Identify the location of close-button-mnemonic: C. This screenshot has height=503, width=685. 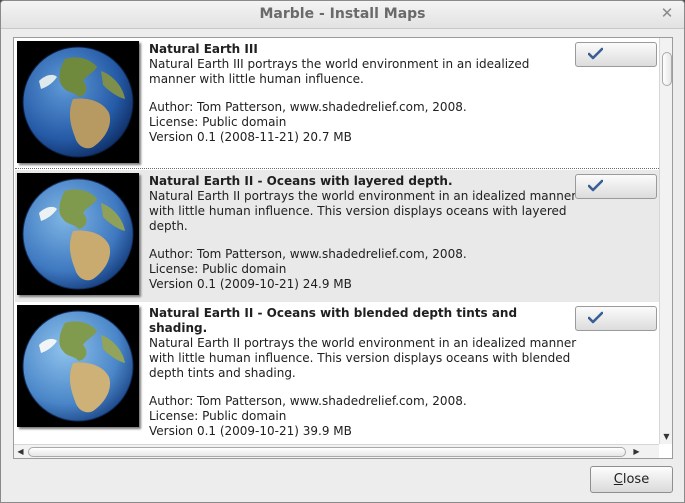
(618, 479).